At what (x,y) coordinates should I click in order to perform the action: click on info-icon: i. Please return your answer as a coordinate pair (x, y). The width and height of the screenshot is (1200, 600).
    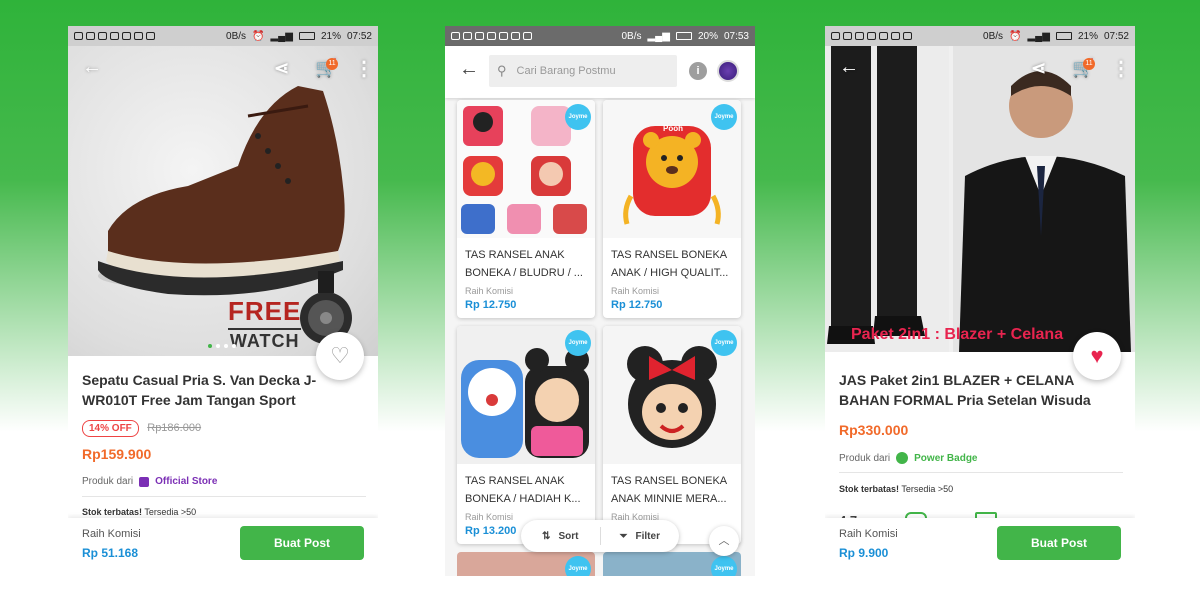
    Looking at the image, I should click on (698, 71).